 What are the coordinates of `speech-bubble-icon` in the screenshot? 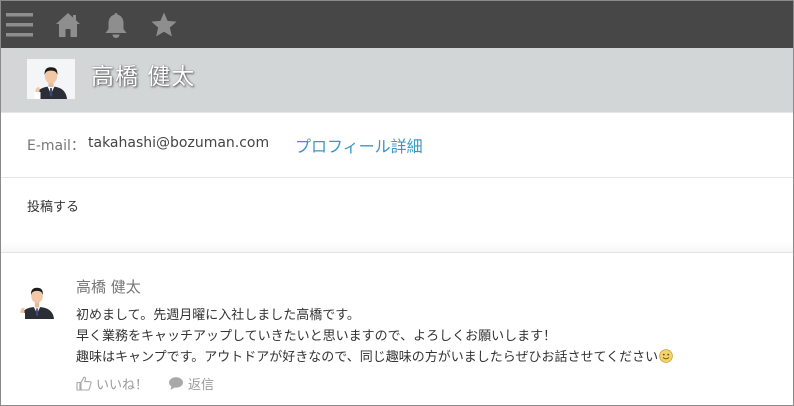 It's located at (176, 383).